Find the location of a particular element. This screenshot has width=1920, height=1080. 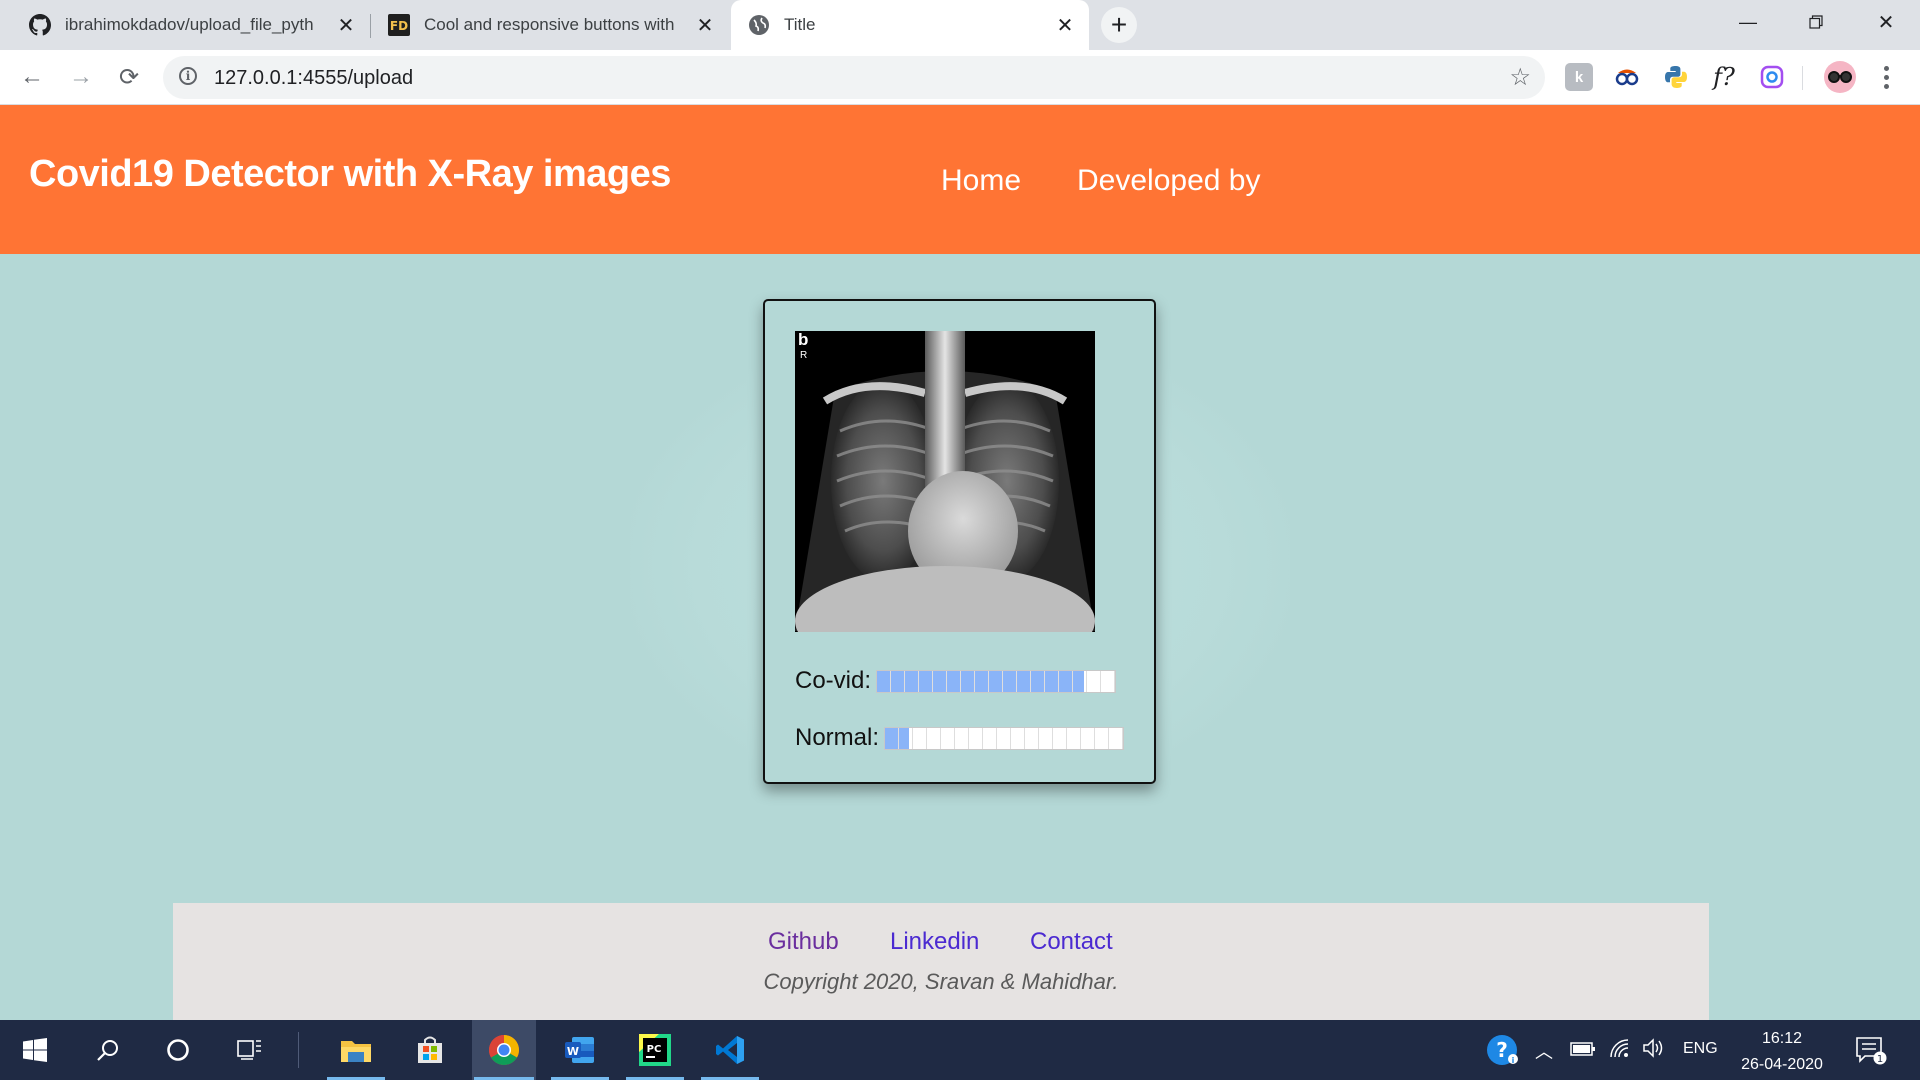

image-label-b: b is located at coordinates (803, 340).